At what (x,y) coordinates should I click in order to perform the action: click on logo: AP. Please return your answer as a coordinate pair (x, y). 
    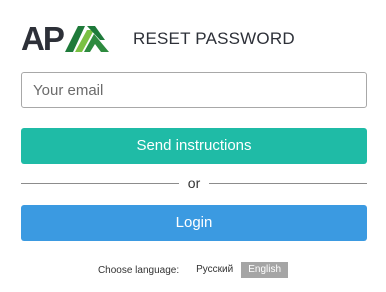
    Looking at the image, I should click on (65, 38).